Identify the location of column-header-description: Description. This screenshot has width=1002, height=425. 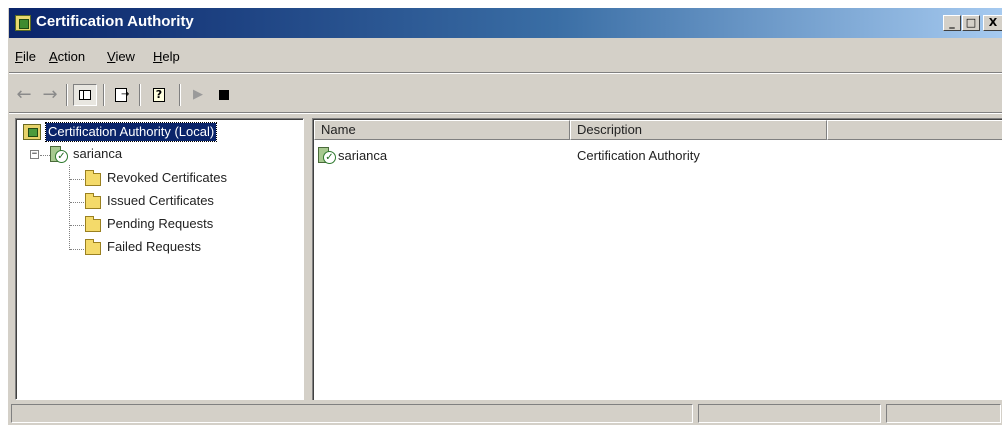
(698, 130).